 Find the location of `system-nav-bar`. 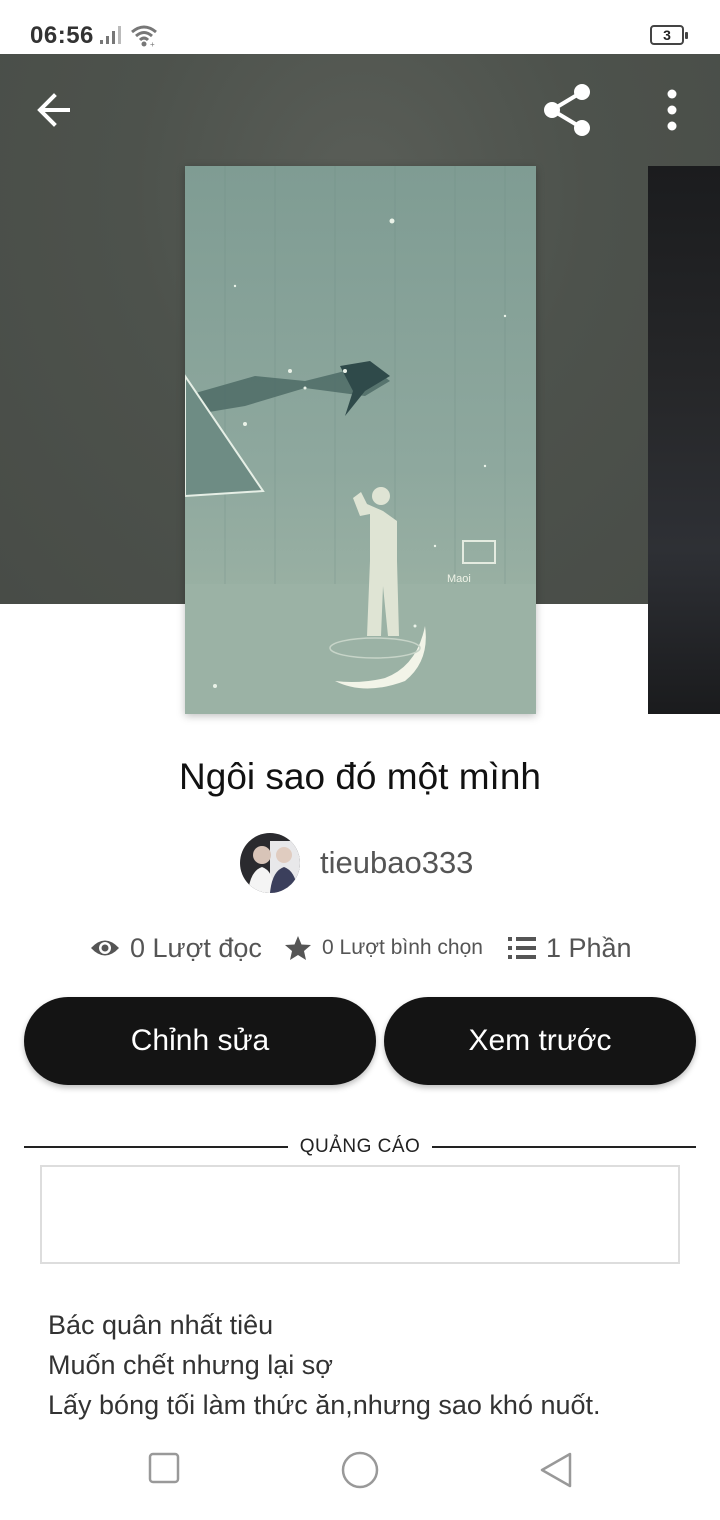

system-nav-bar is located at coordinates (360, 1475).